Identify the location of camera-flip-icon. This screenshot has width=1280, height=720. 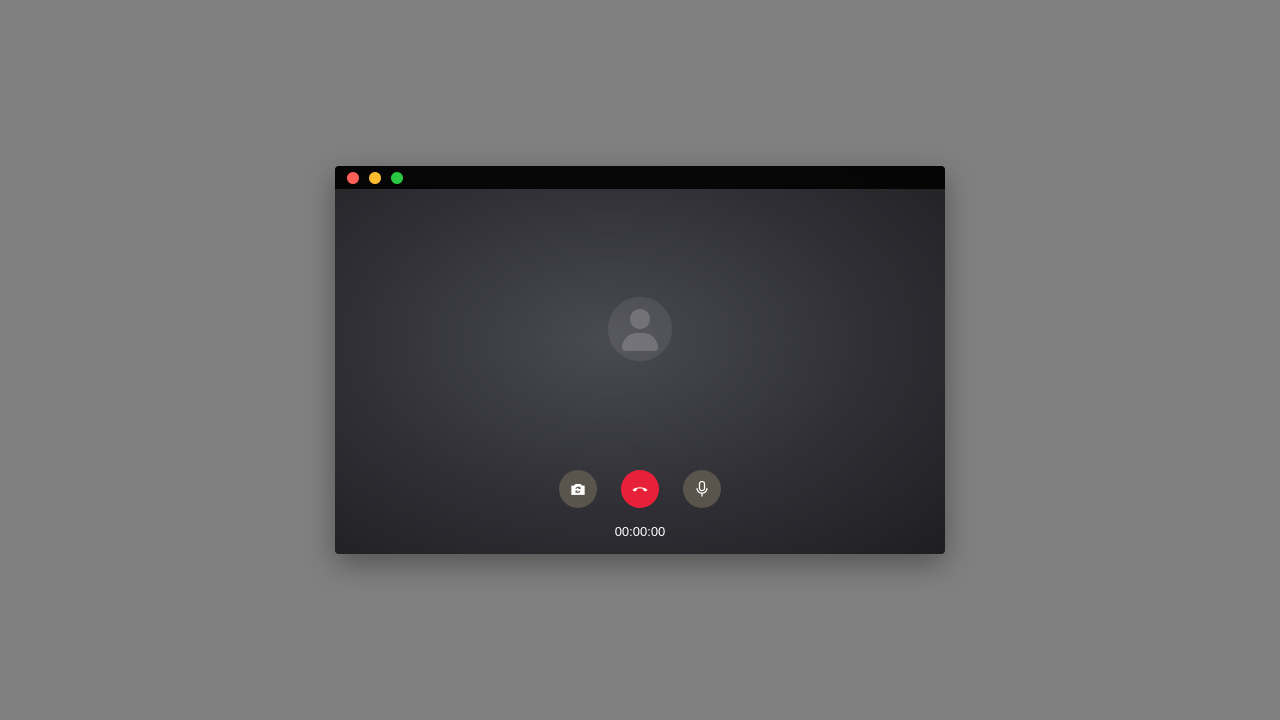
(578, 489).